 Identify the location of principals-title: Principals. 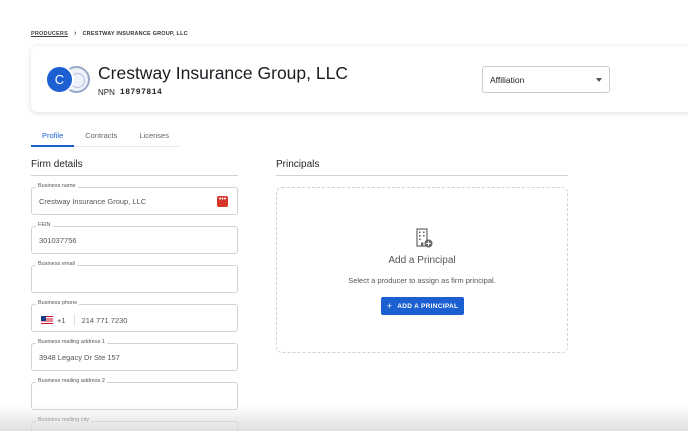
(298, 164).